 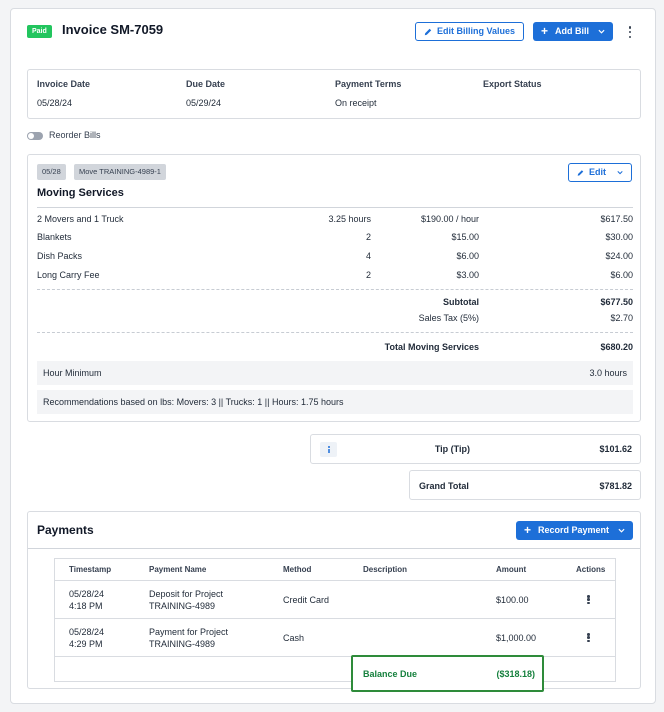 What do you see at coordinates (178, 569) in the screenshot?
I see `column-header: Payment Name` at bounding box center [178, 569].